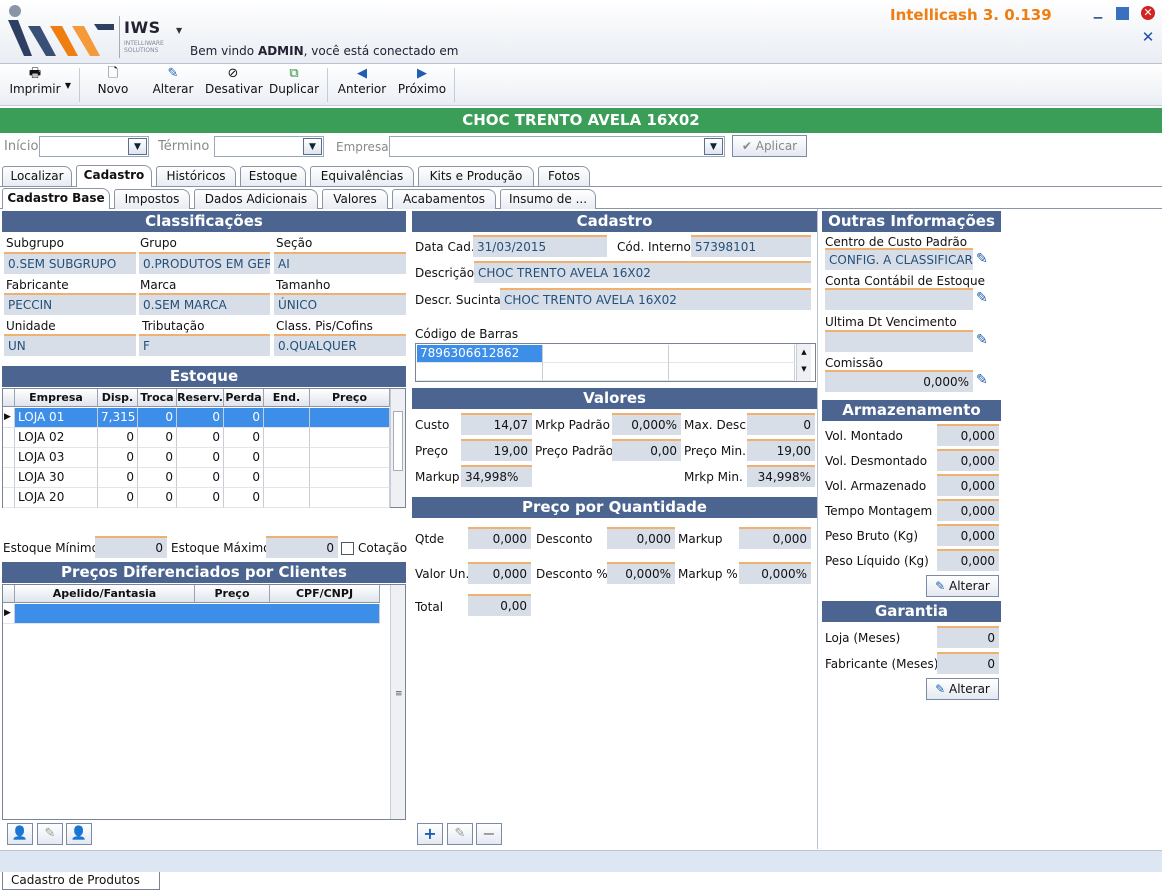 This screenshot has height=890, width=1162. What do you see at coordinates (968, 535) in the screenshot?
I see `peso-bruto-field: 0,000` at bounding box center [968, 535].